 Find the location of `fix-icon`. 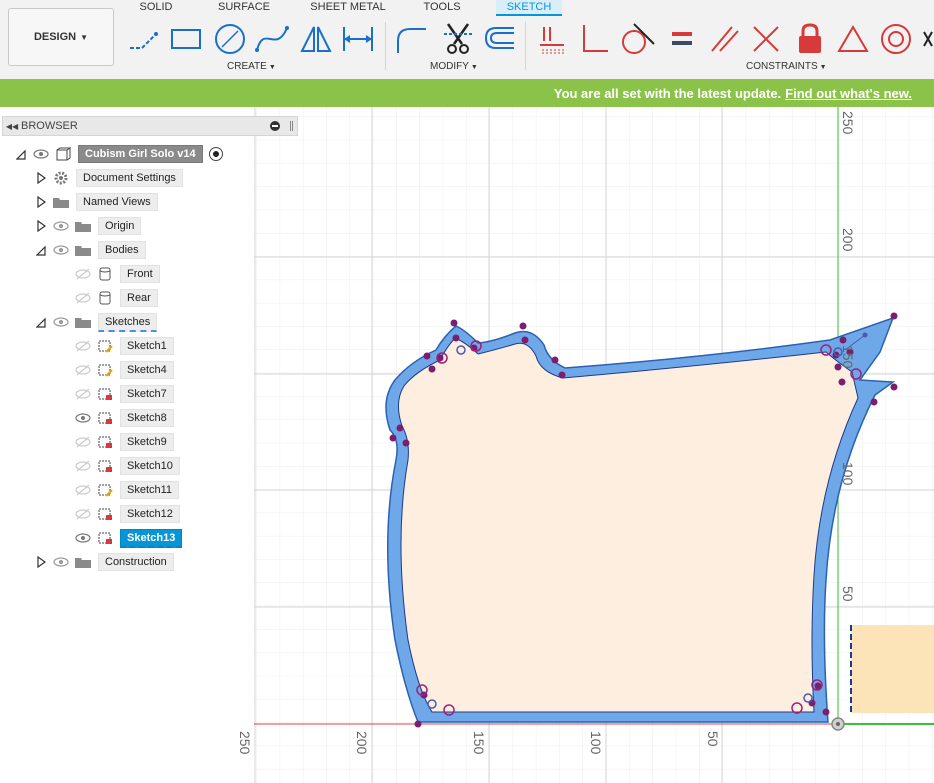

fix-icon is located at coordinates (810, 39).